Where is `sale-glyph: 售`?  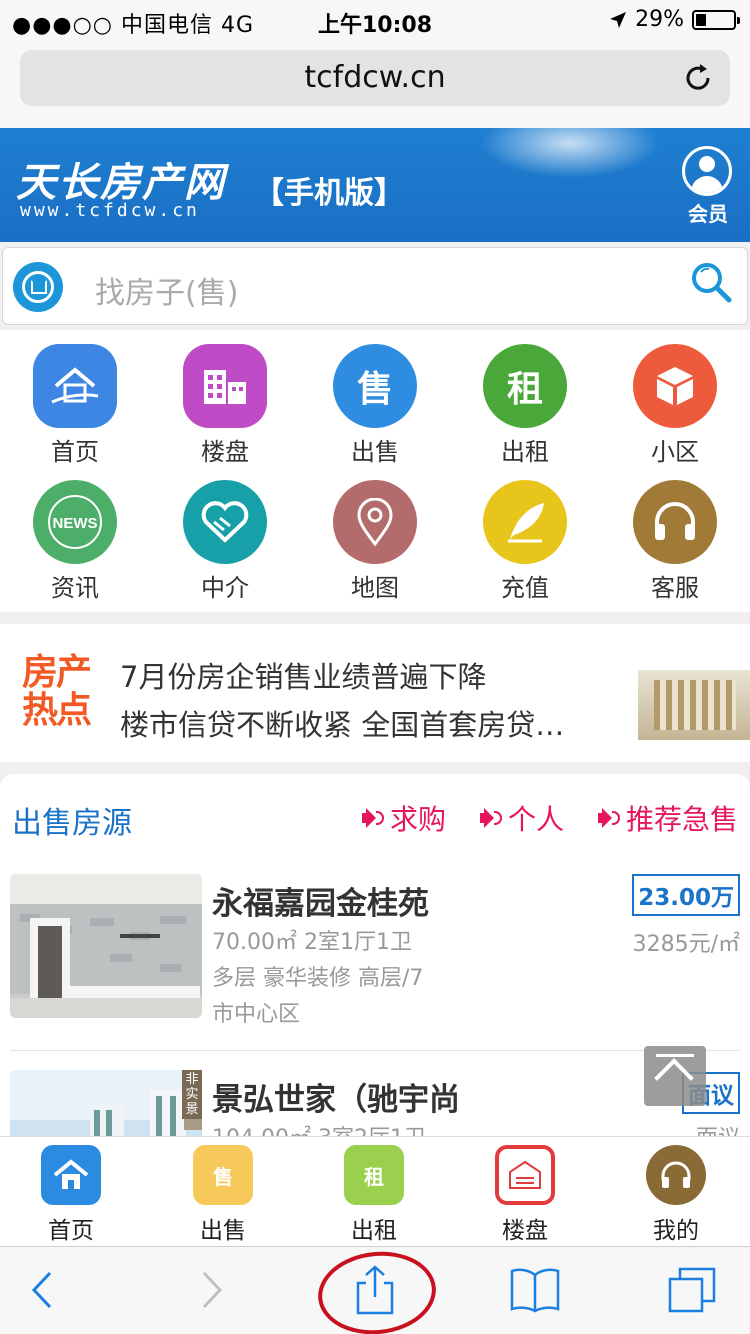
sale-glyph: 售 is located at coordinates (374, 389).